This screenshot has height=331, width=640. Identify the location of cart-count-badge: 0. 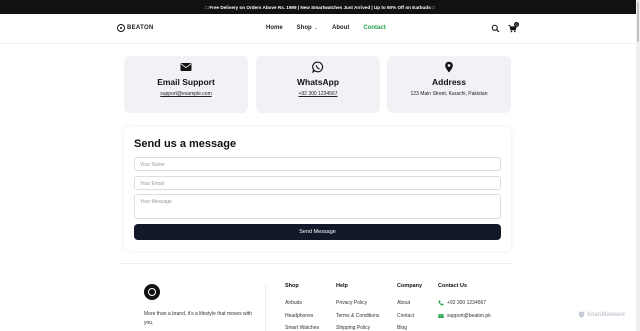
(516, 24).